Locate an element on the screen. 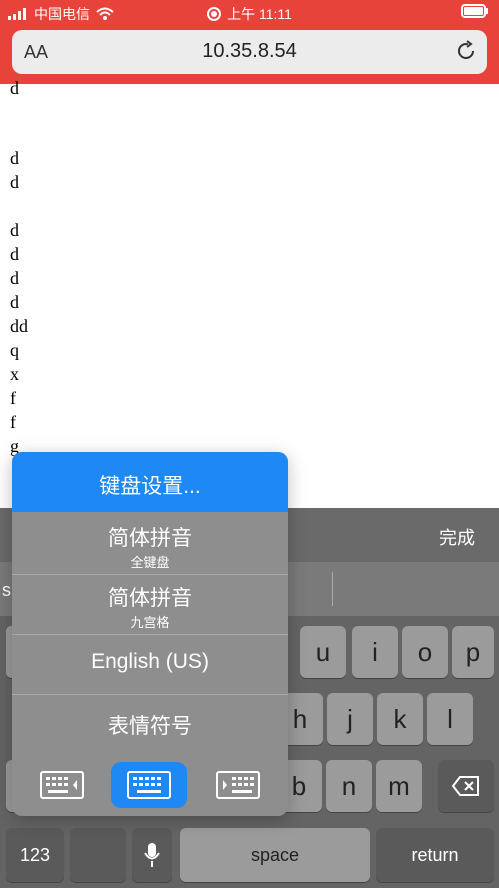 Image resolution: width=499 pixels, height=888 pixels. url-text: 10.35.8.54 is located at coordinates (249, 51).